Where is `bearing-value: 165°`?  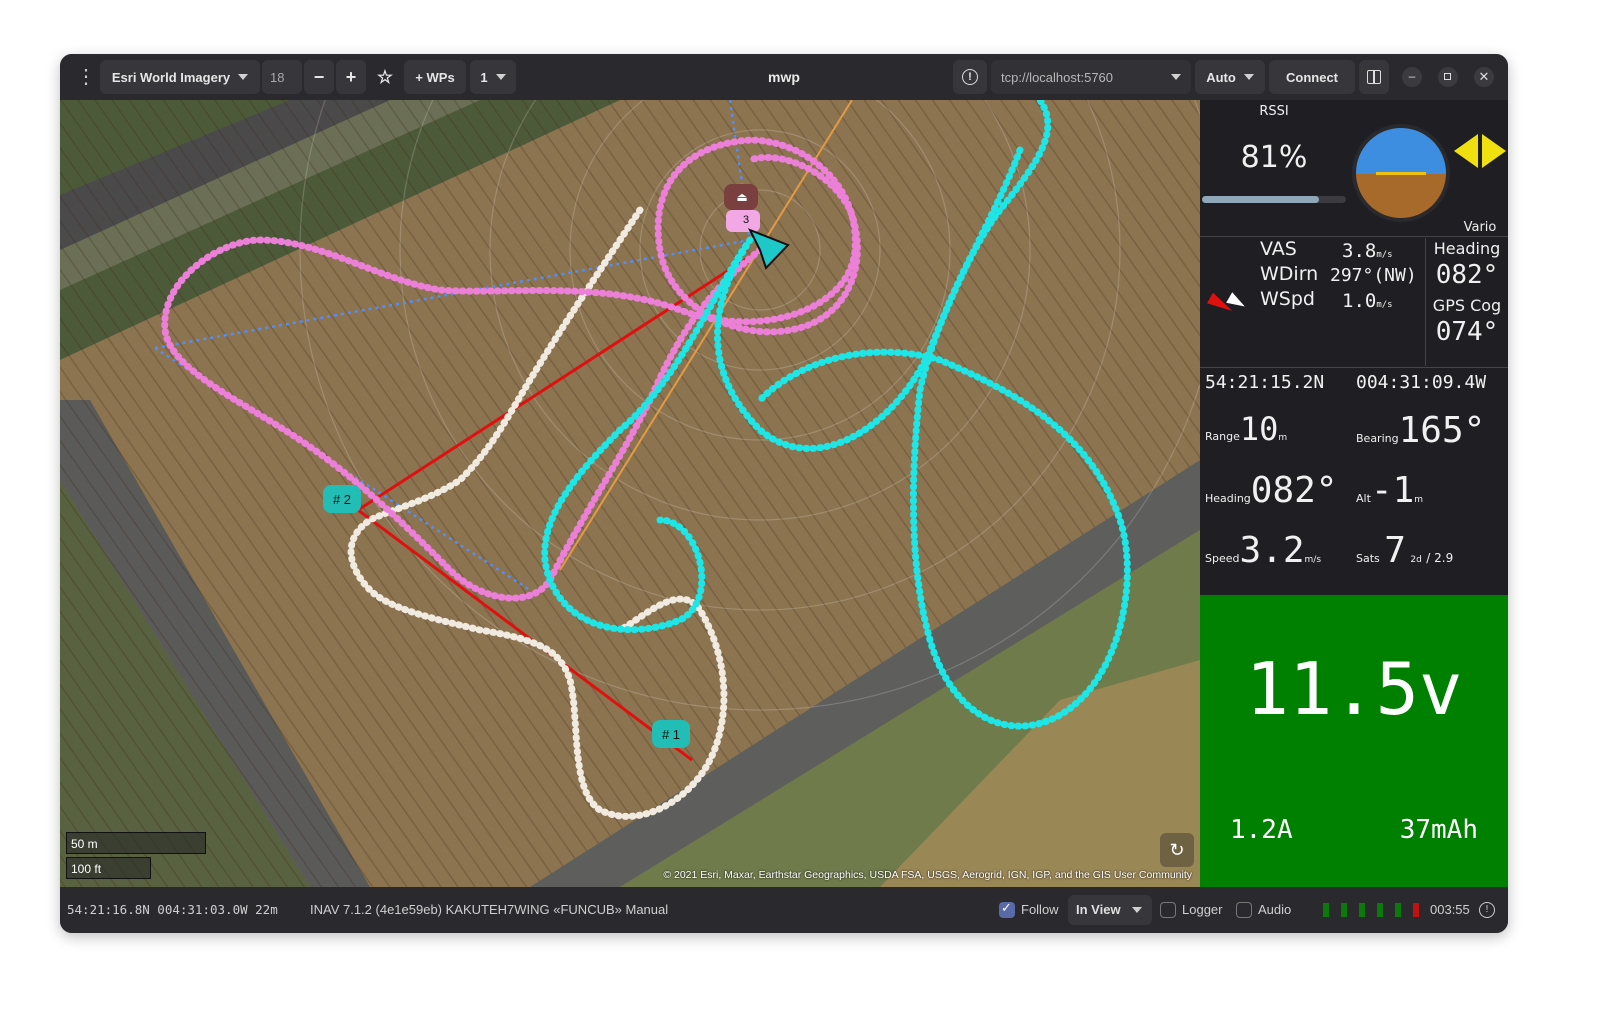 bearing-value: 165° is located at coordinates (1442, 430).